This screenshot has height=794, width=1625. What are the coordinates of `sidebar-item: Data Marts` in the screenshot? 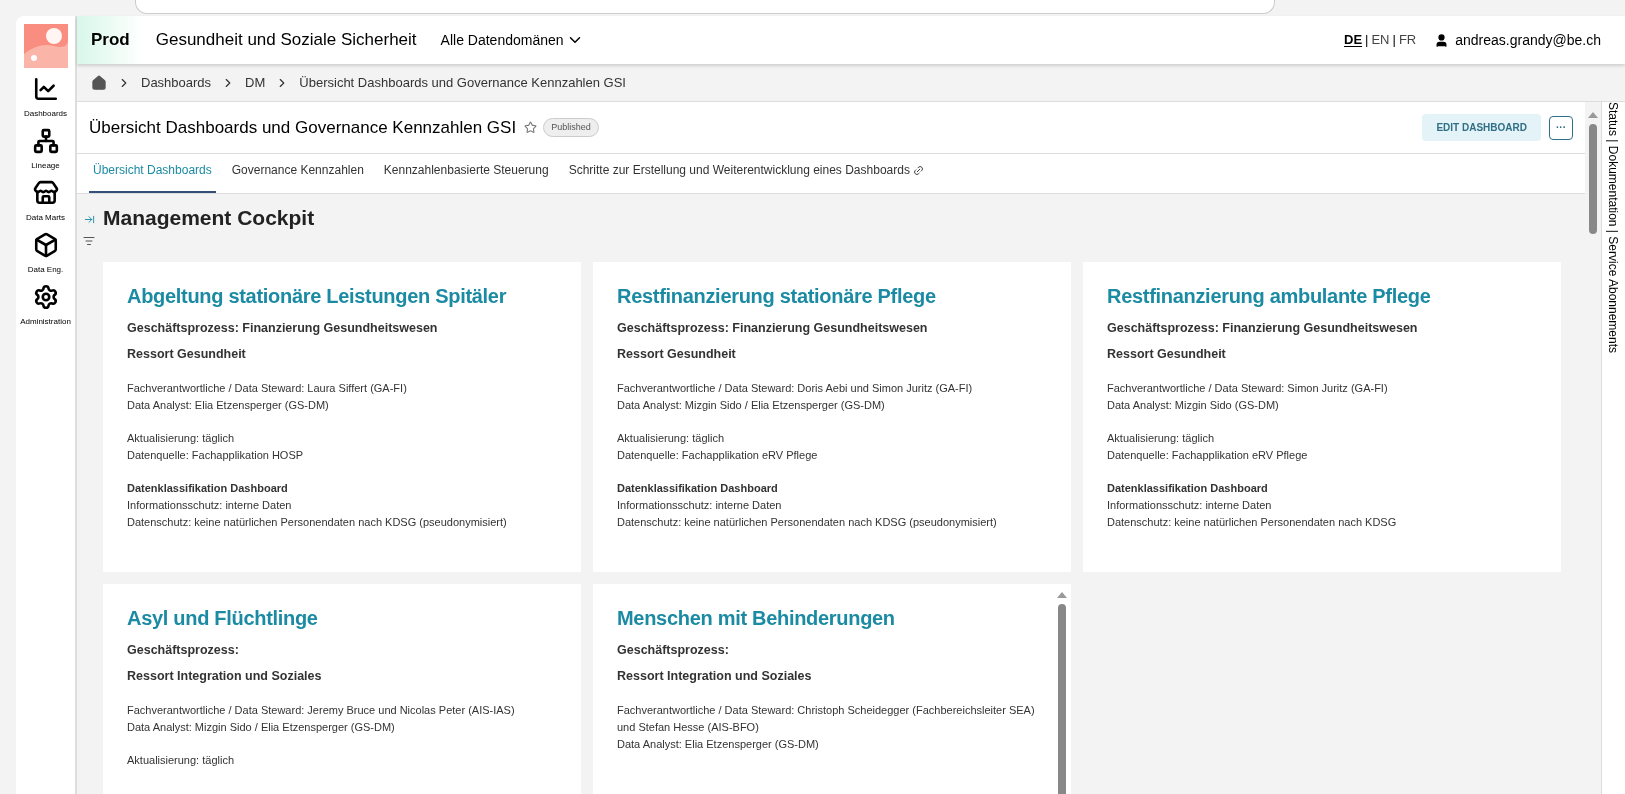 It's located at (45, 202).